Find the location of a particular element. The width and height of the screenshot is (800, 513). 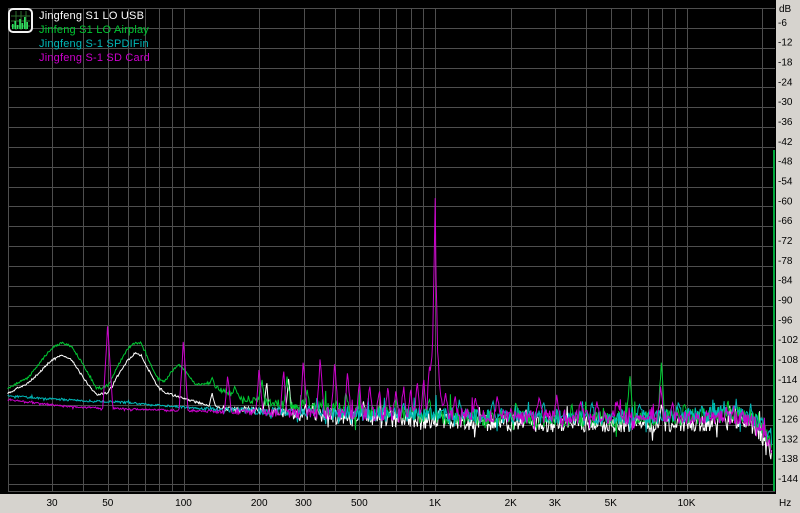

legend-item-sdcard: Jingfeng S-1 SD Card is located at coordinates (94, 58).